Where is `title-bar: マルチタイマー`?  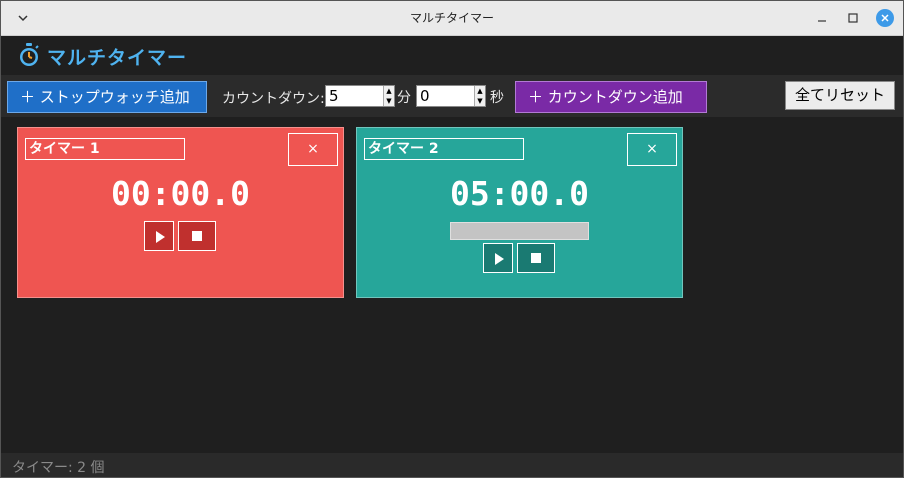
title-bar: マルチタイマー is located at coordinates (452, 18).